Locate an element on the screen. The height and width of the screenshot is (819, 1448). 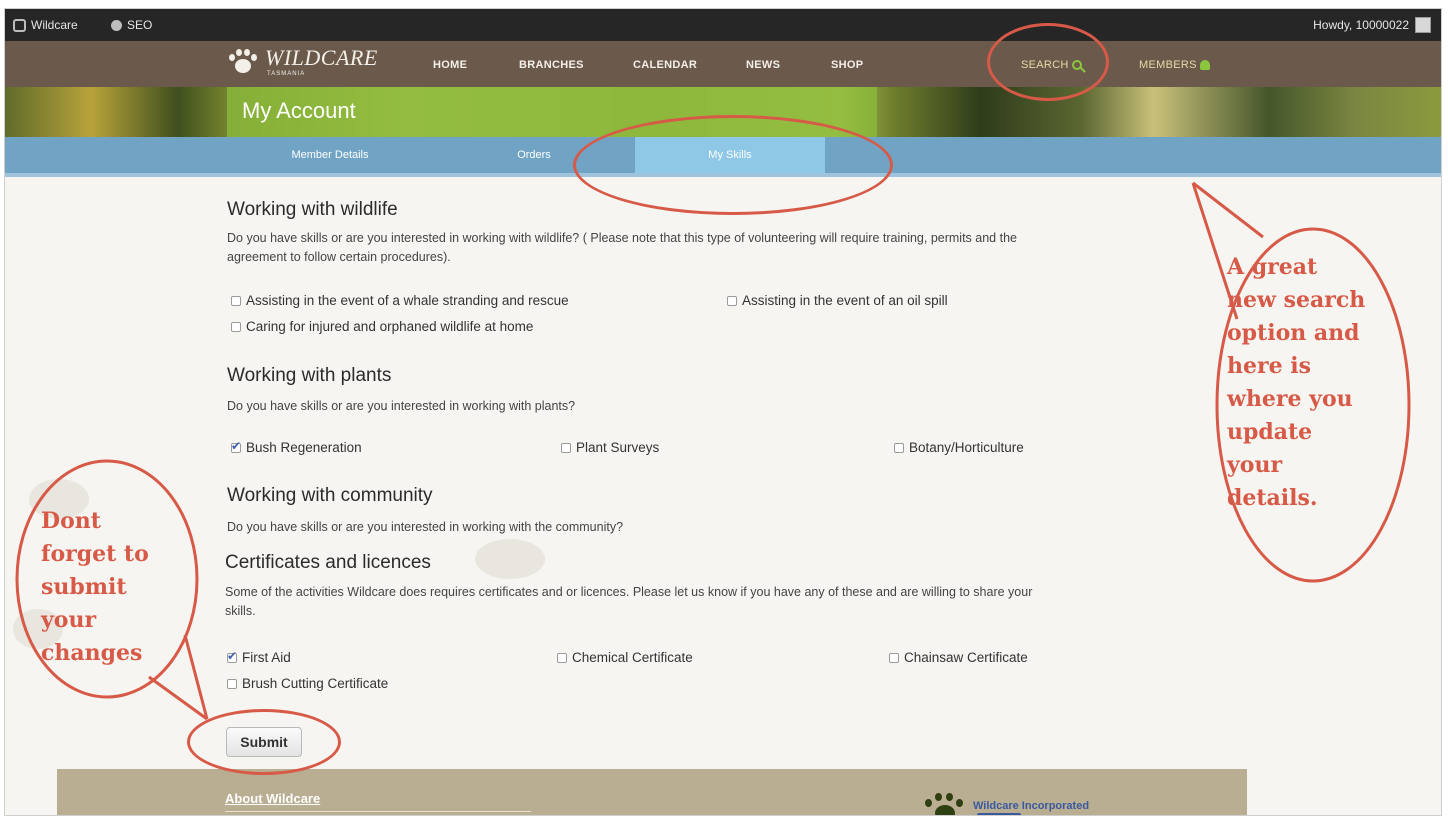
admin-seo-label: SEO is located at coordinates (140, 25).